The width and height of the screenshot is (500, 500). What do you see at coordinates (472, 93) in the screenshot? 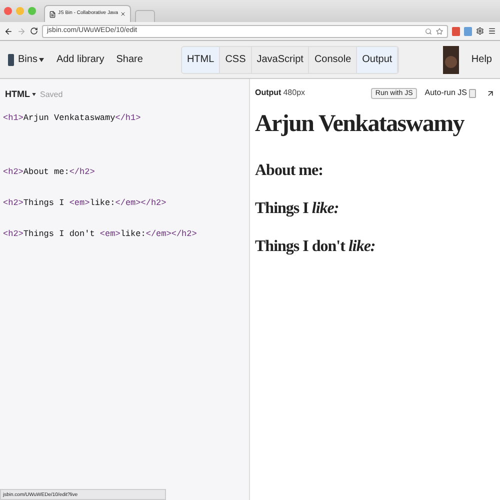
I see `auto-run-checkbox` at bounding box center [472, 93].